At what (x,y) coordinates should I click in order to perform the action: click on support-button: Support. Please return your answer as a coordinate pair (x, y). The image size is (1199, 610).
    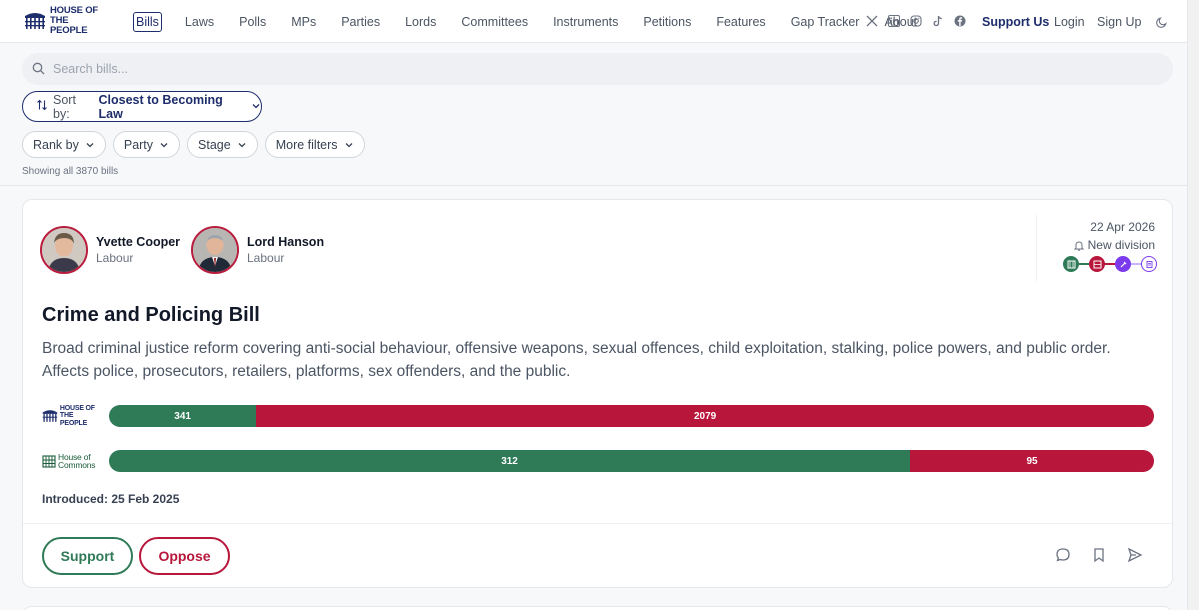
    Looking at the image, I should click on (87, 556).